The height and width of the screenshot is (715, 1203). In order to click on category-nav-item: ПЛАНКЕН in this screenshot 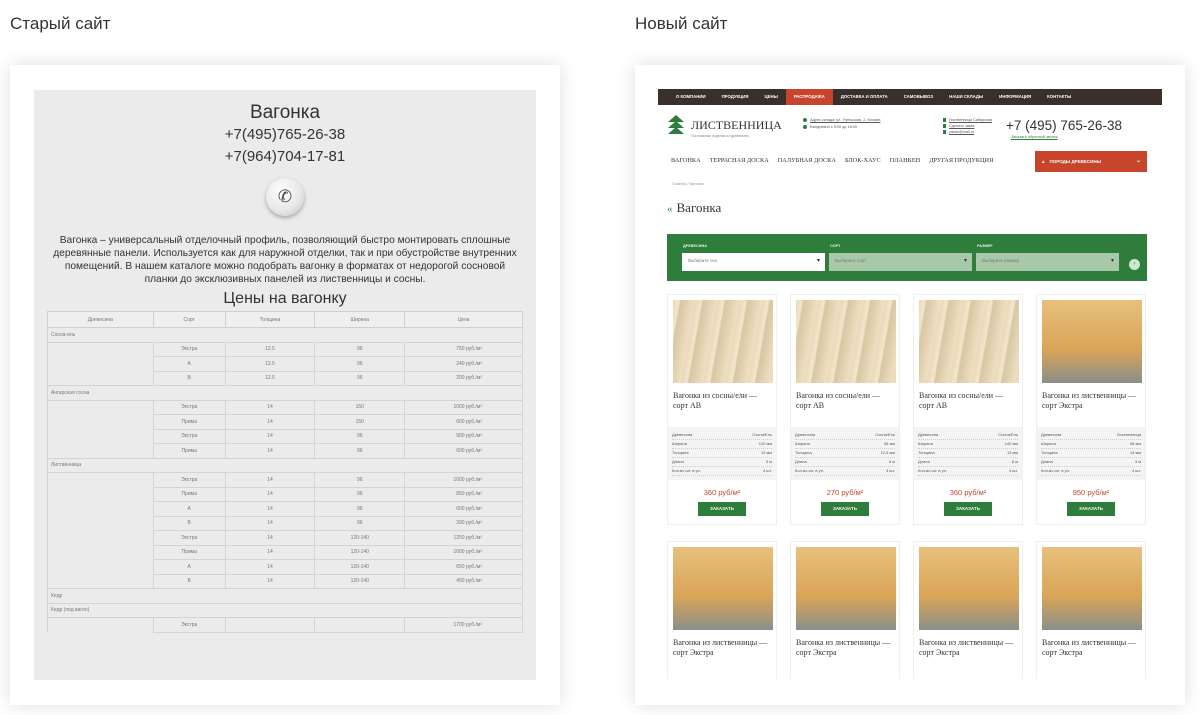, I will do `click(905, 160)`.